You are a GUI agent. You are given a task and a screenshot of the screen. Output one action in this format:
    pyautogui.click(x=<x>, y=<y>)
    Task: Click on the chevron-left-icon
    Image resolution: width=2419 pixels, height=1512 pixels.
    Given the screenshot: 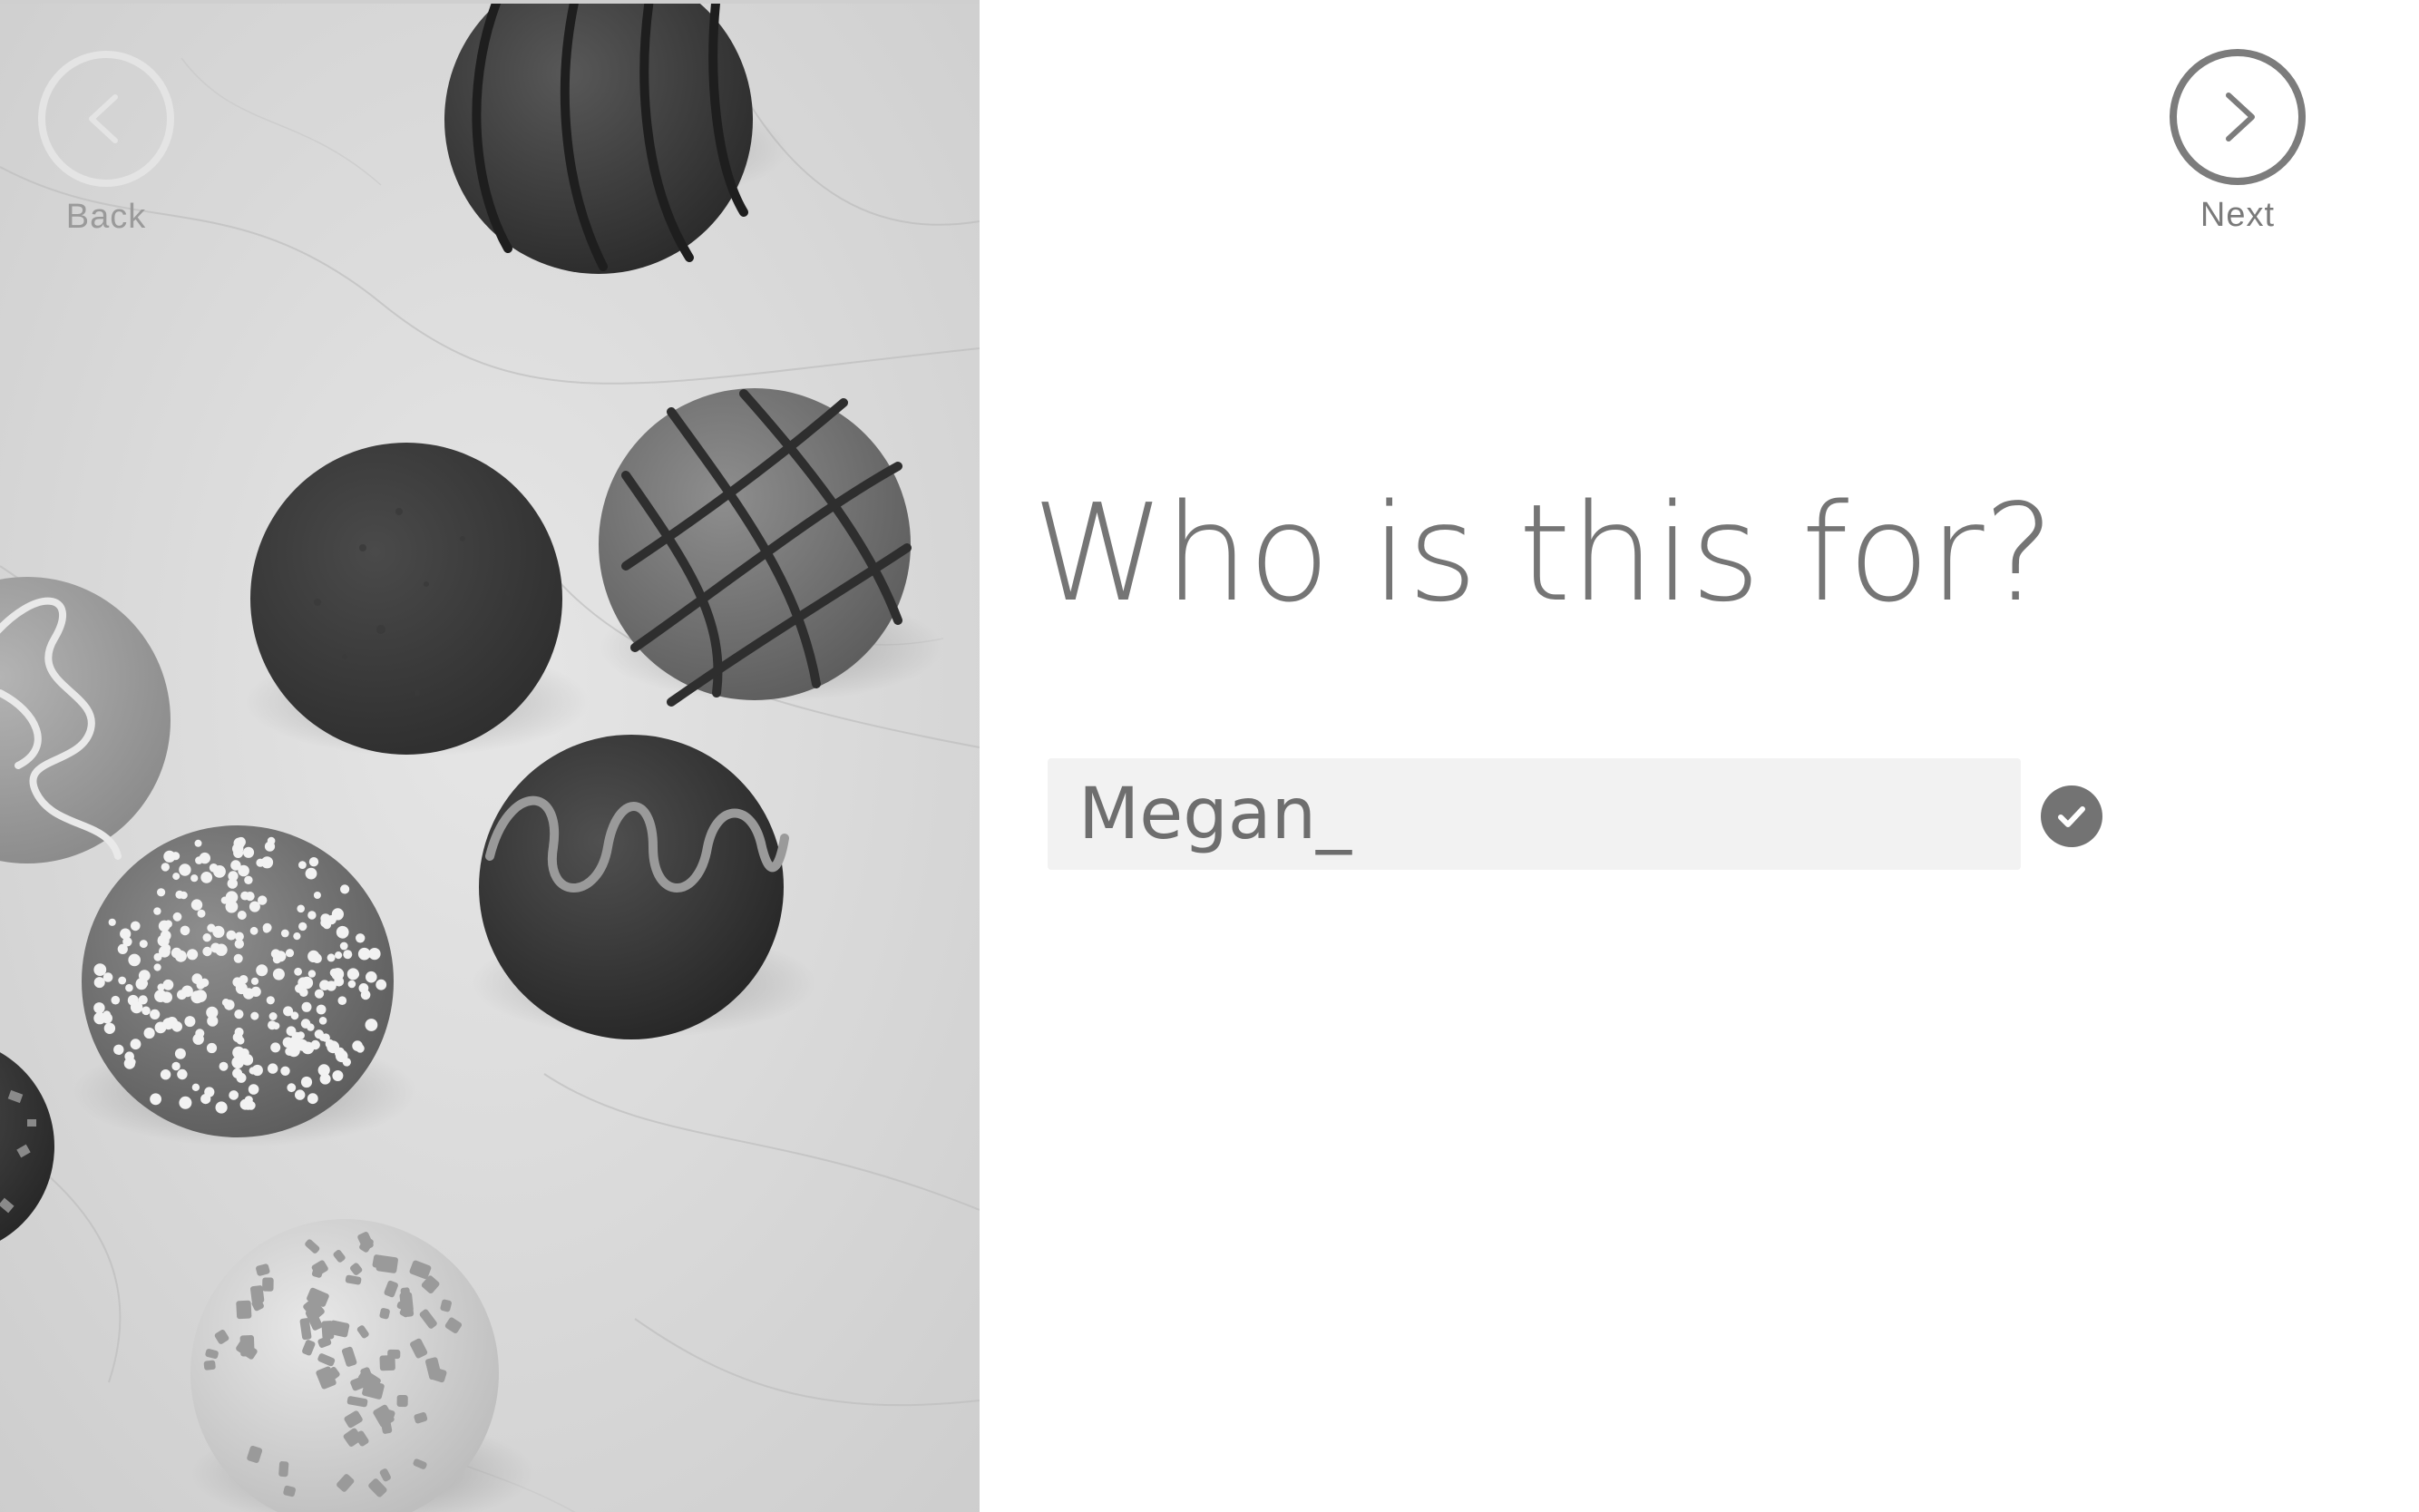 What is the action you would take?
    pyautogui.click(x=104, y=118)
    